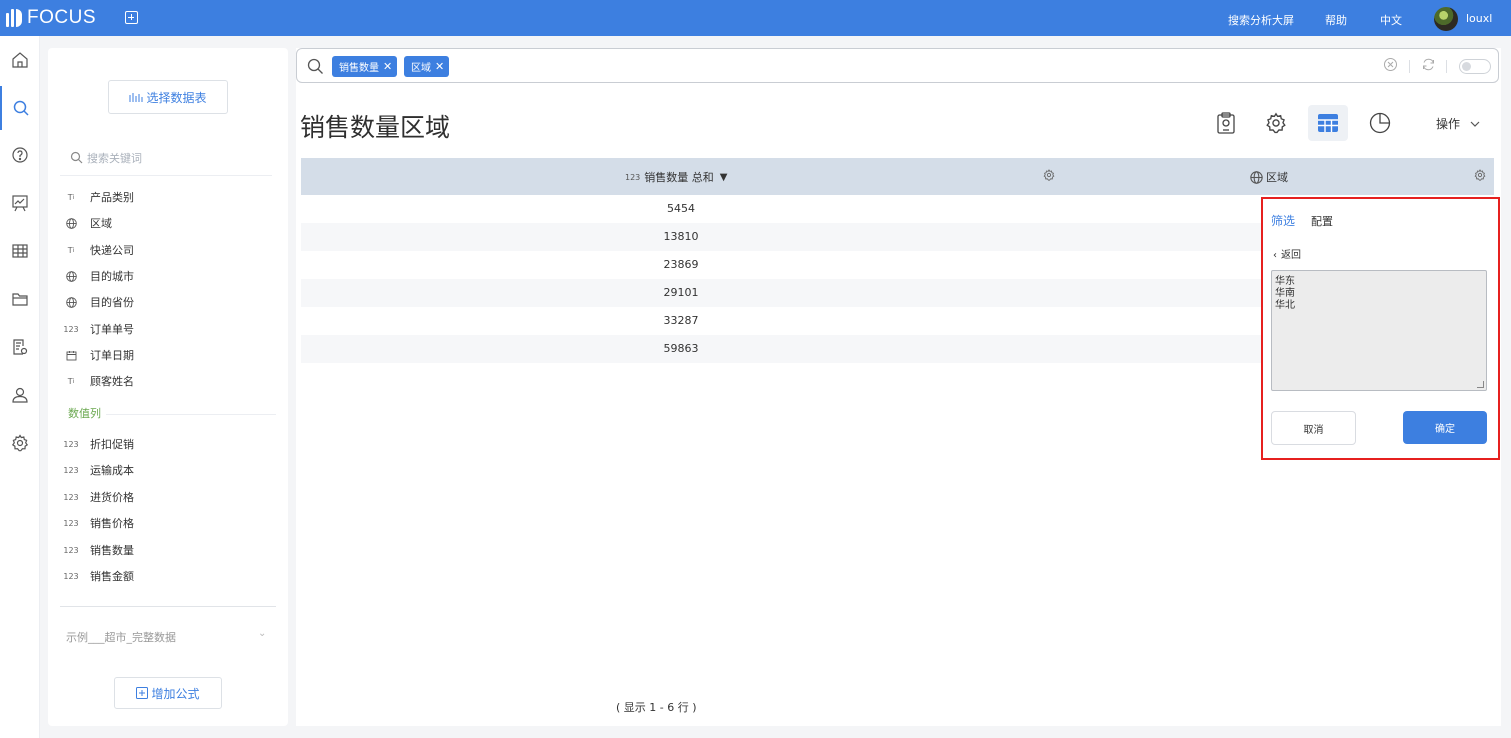 Image resolution: width=1511 pixels, height=738 pixels. Describe the element at coordinates (98, 576) in the screenshot. I see `column-item: 123 销售金额` at that location.